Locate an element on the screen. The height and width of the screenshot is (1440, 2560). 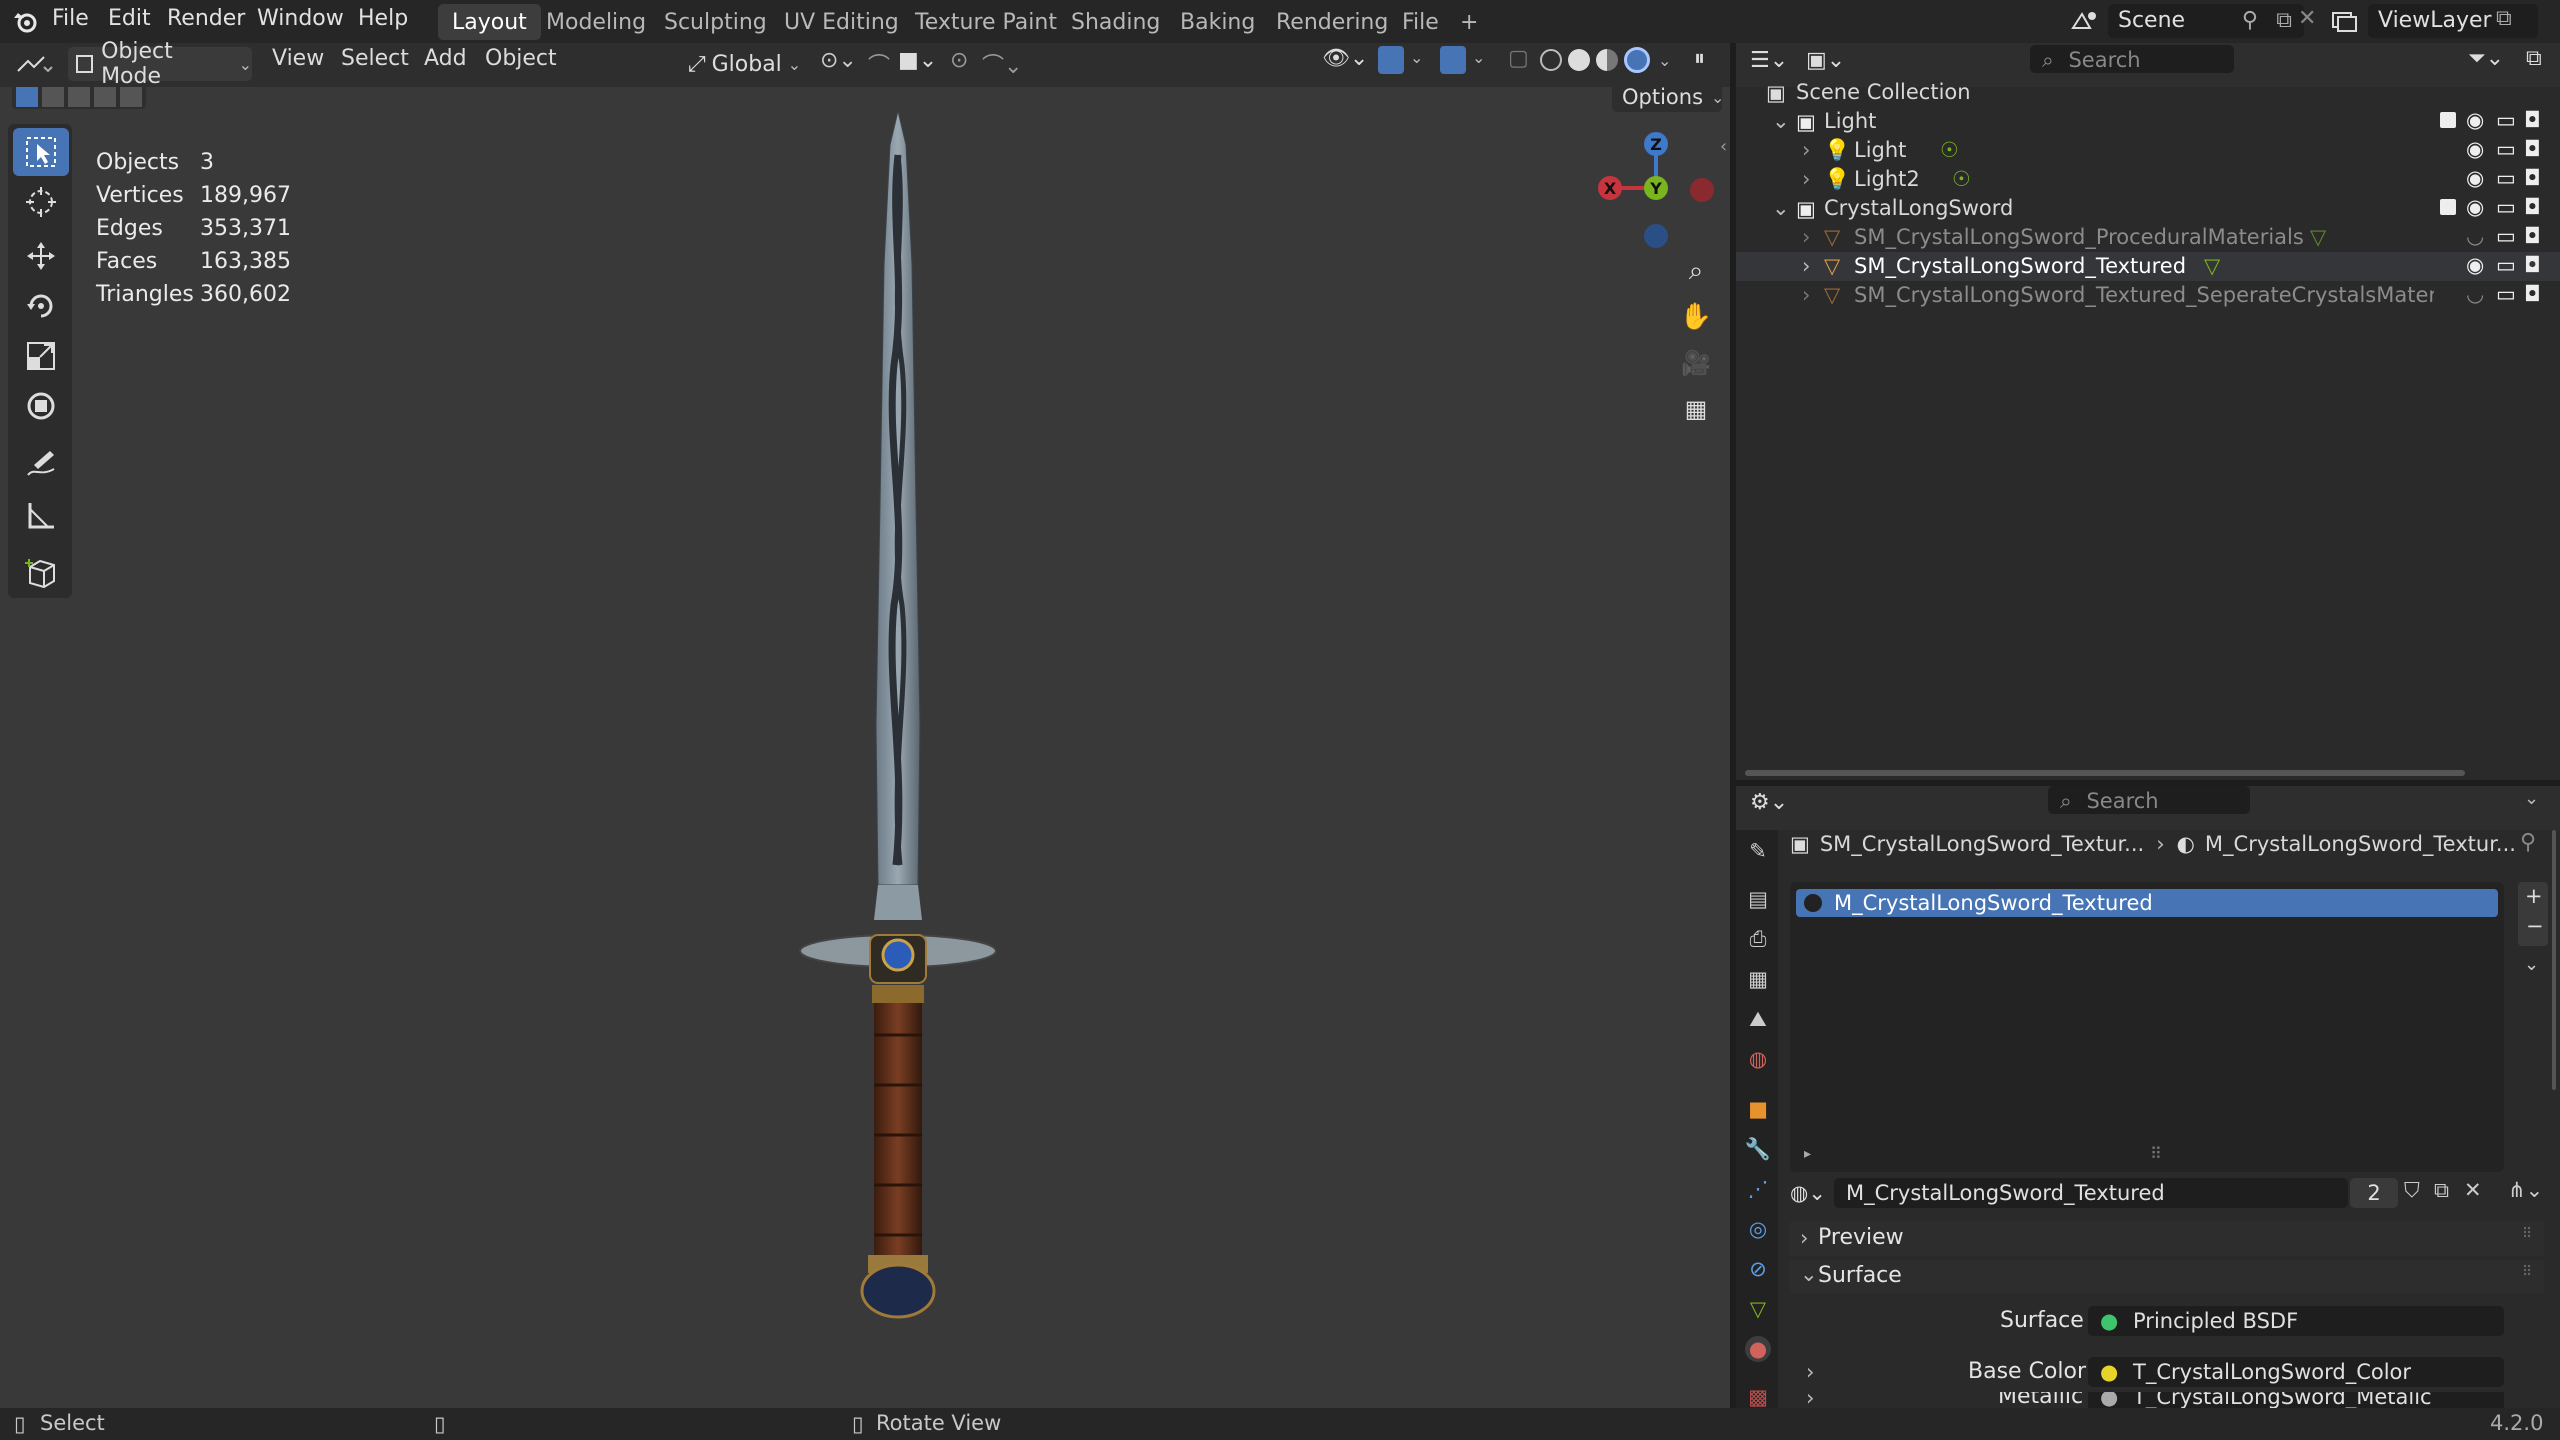
tab-baking: Baking is located at coordinates (1217, 22).